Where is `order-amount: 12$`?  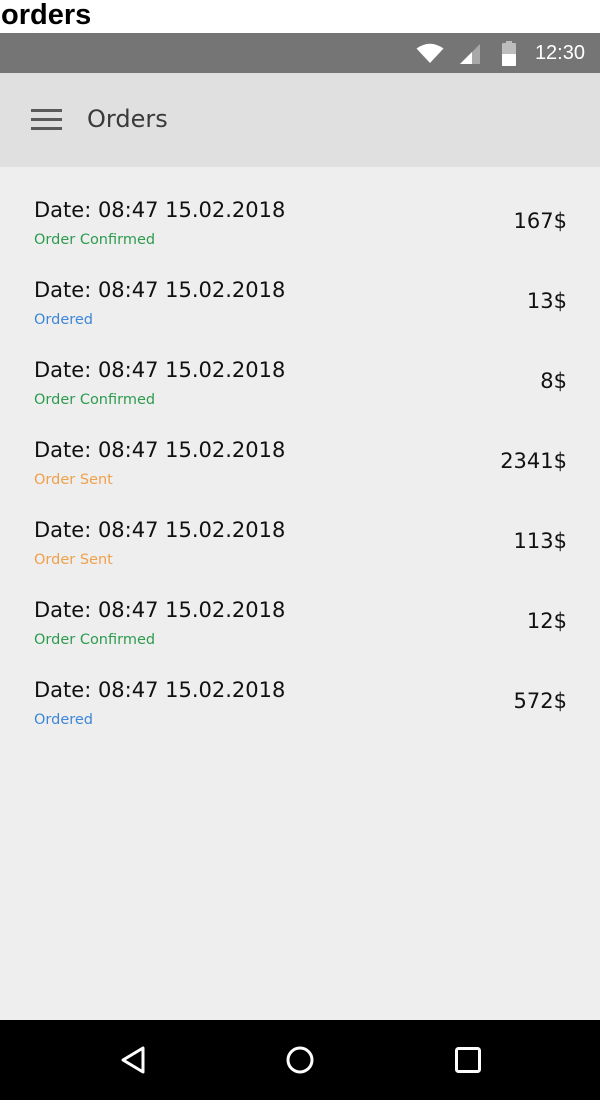 order-amount: 12$ is located at coordinates (546, 621).